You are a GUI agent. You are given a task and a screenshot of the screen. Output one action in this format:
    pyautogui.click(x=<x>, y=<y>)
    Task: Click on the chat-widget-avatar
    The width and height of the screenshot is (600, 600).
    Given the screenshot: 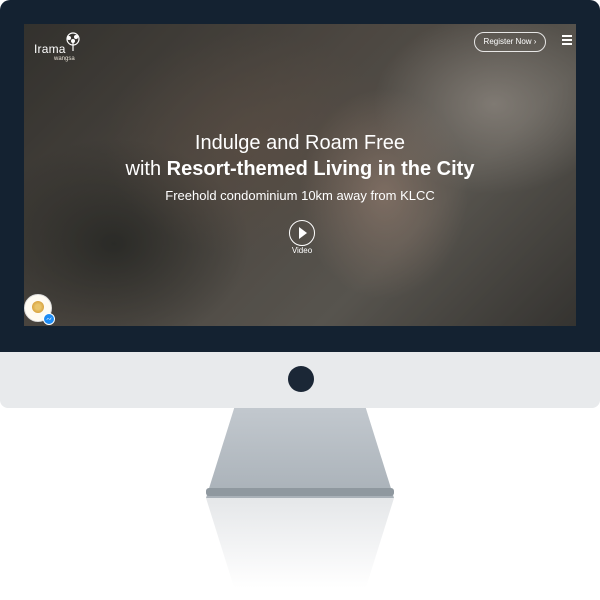 What is the action you would take?
    pyautogui.click(x=39, y=309)
    